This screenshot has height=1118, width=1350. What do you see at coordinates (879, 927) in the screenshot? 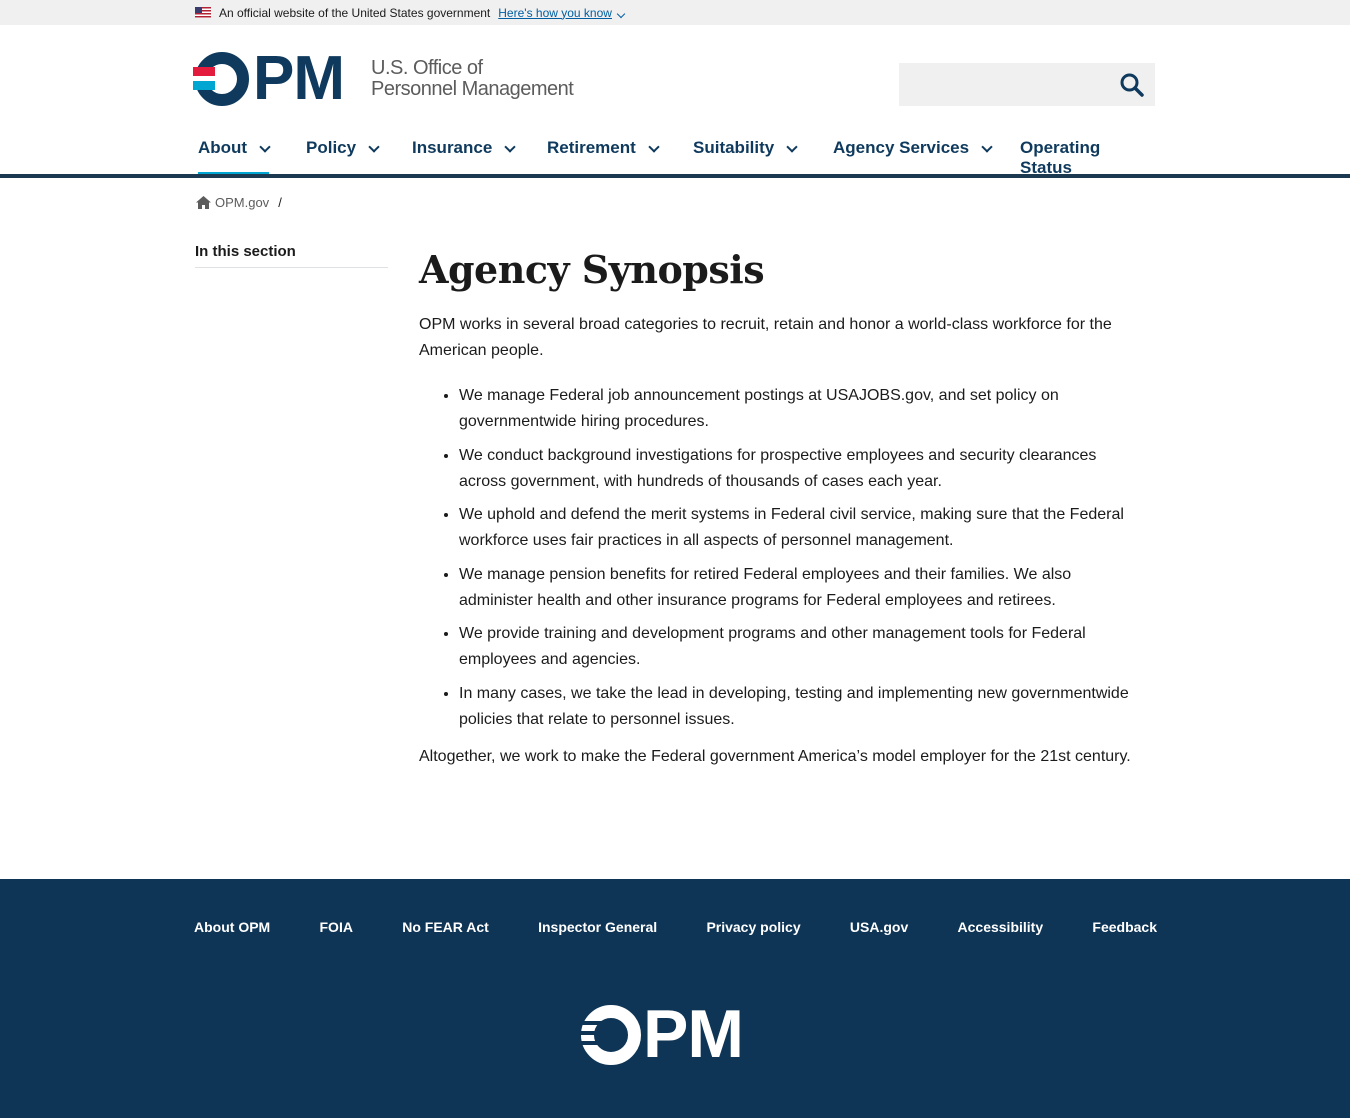
I see `footer-link-usa-gov: USA.gov` at bounding box center [879, 927].